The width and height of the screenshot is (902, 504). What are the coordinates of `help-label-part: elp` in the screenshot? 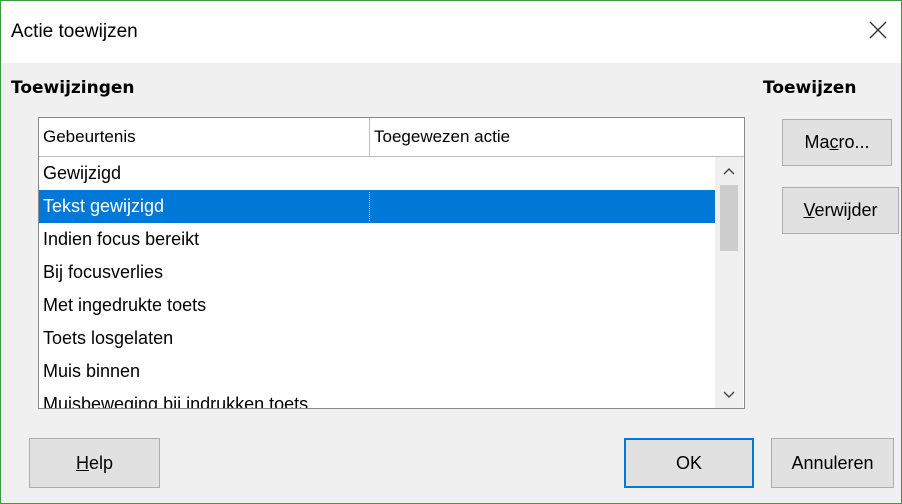 It's located at (101, 463).